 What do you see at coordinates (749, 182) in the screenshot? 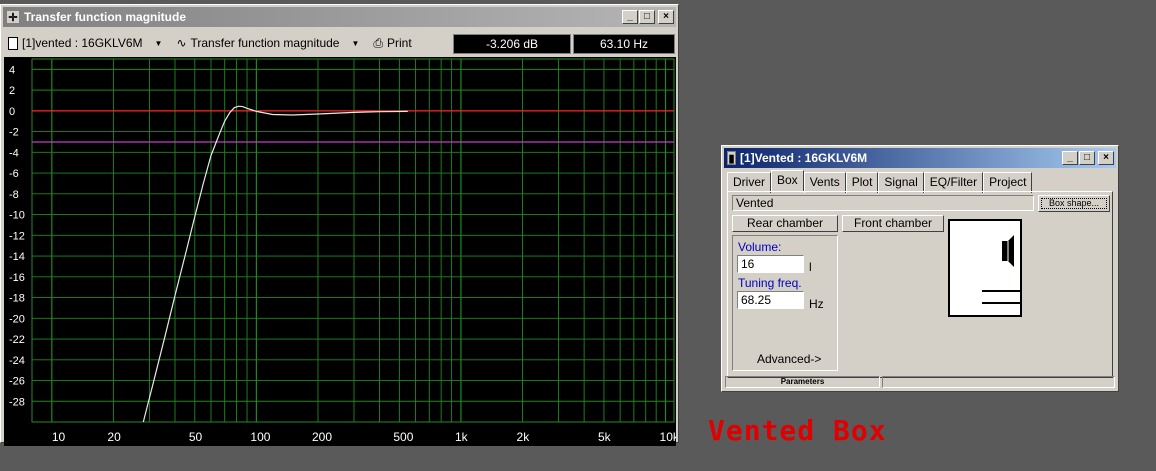
I see `tab-driver: Driver` at bounding box center [749, 182].